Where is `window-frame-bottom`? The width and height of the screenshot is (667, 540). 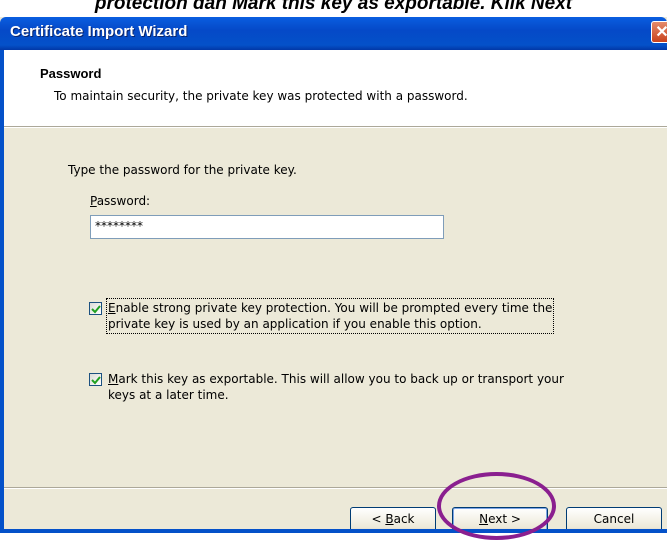 window-frame-bottom is located at coordinates (333, 531).